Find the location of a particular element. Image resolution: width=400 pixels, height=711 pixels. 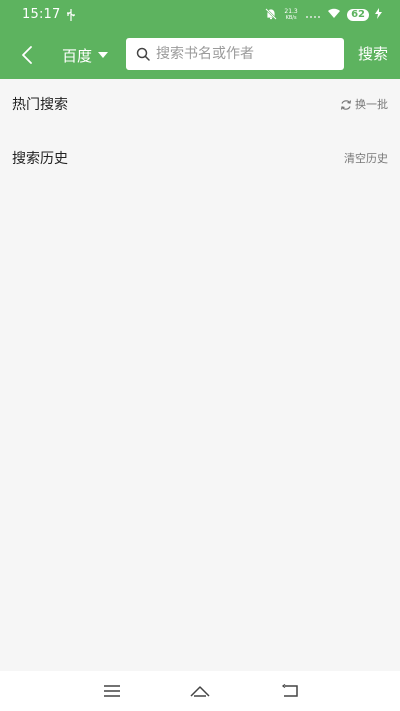

system-nav-bar is located at coordinates (200, 691).